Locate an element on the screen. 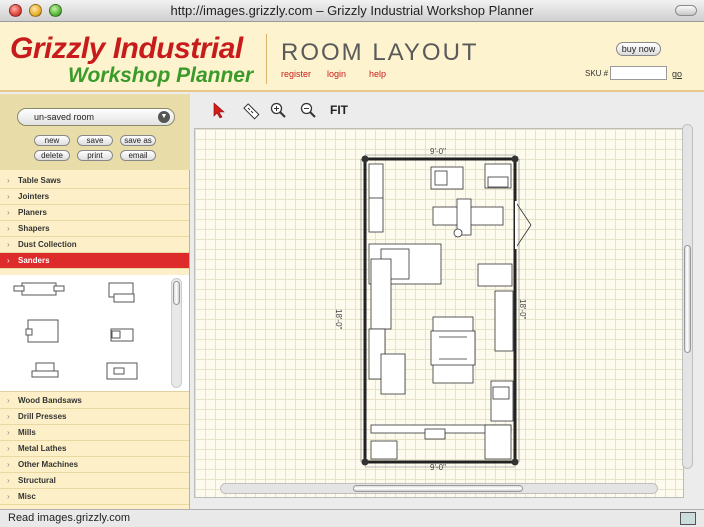 The width and height of the screenshot is (704, 527). print-button: print is located at coordinates (95, 155).